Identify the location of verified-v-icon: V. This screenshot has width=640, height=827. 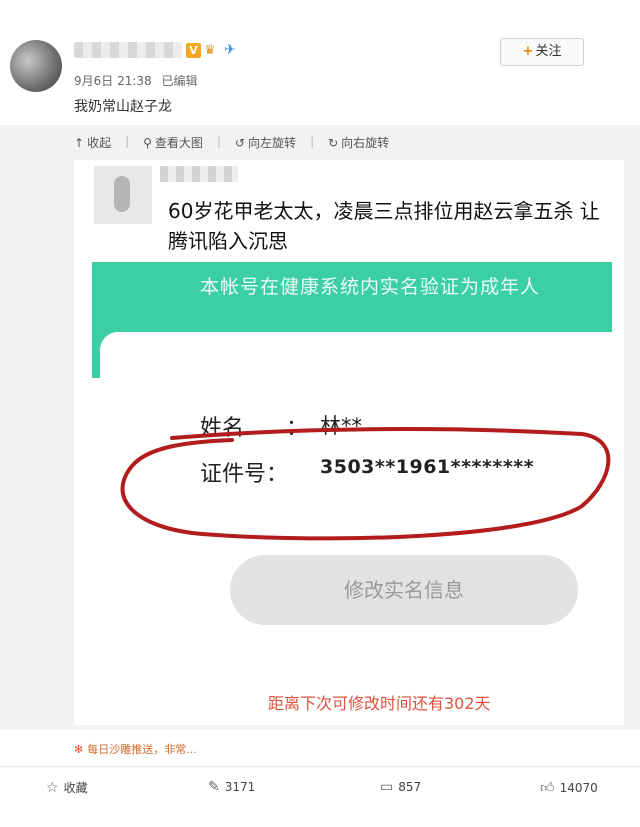
(193, 50).